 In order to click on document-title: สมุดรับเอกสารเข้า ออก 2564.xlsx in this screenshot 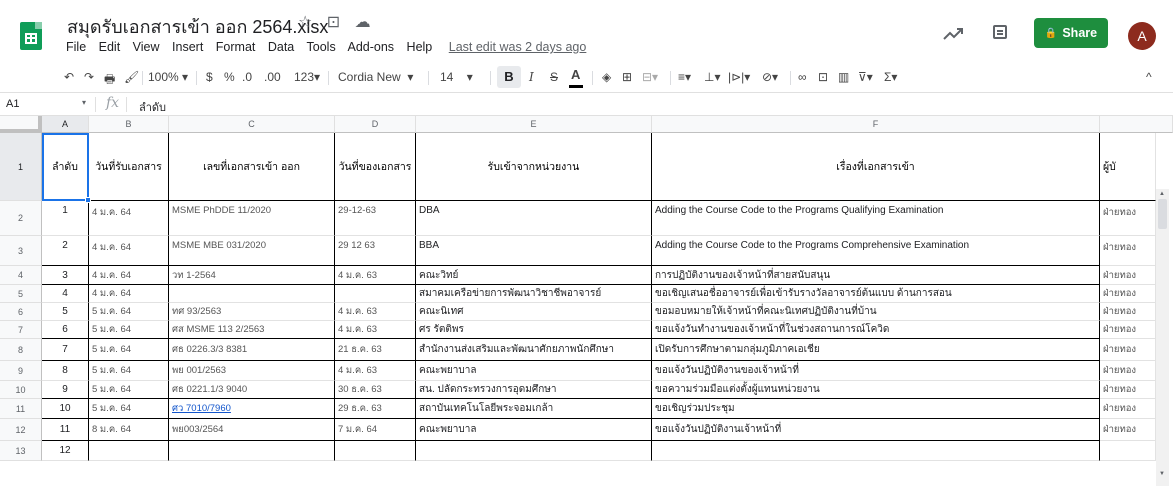, I will do `click(197, 26)`.